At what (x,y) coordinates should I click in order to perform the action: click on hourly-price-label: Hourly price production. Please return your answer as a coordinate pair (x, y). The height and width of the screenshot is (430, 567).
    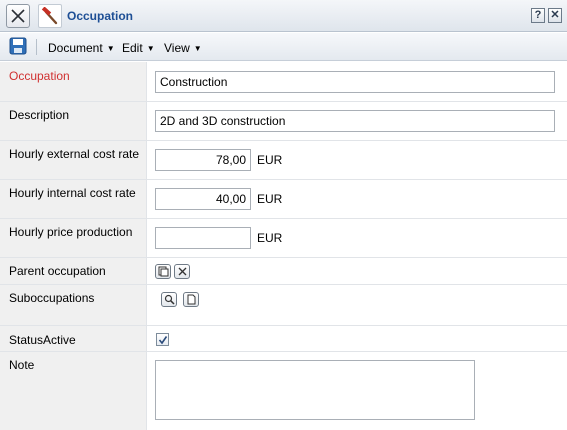
    Looking at the image, I should click on (71, 232).